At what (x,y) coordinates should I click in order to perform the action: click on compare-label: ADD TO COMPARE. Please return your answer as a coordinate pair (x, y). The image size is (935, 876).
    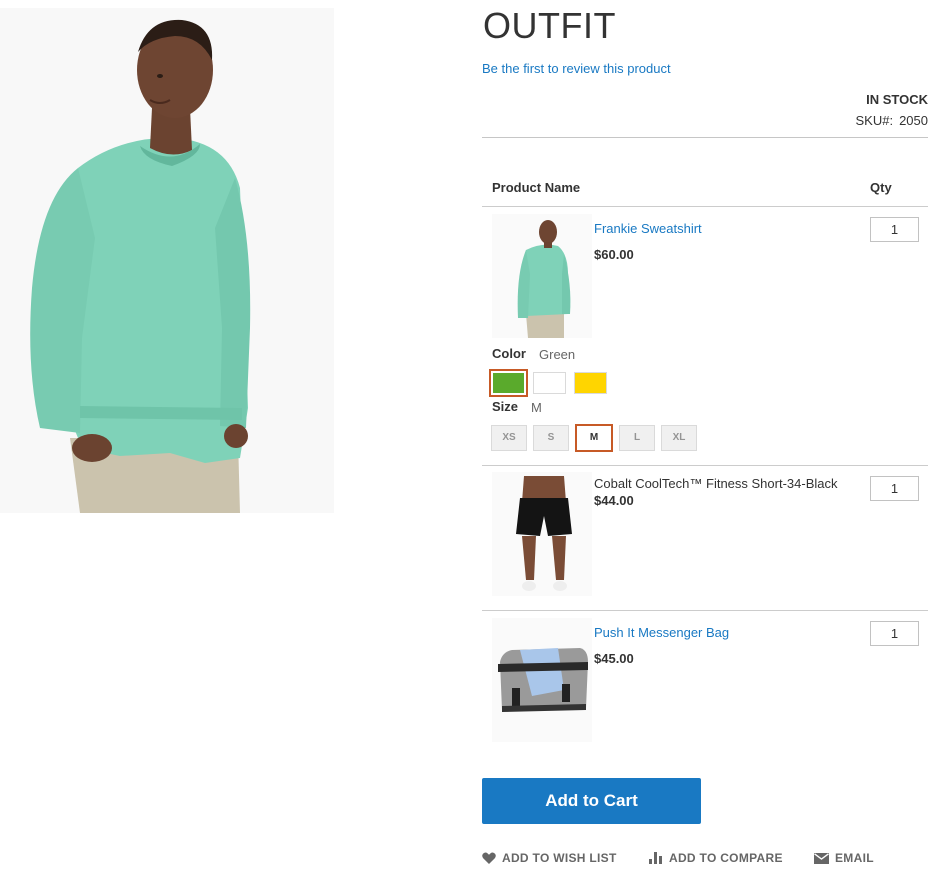
    Looking at the image, I should click on (726, 858).